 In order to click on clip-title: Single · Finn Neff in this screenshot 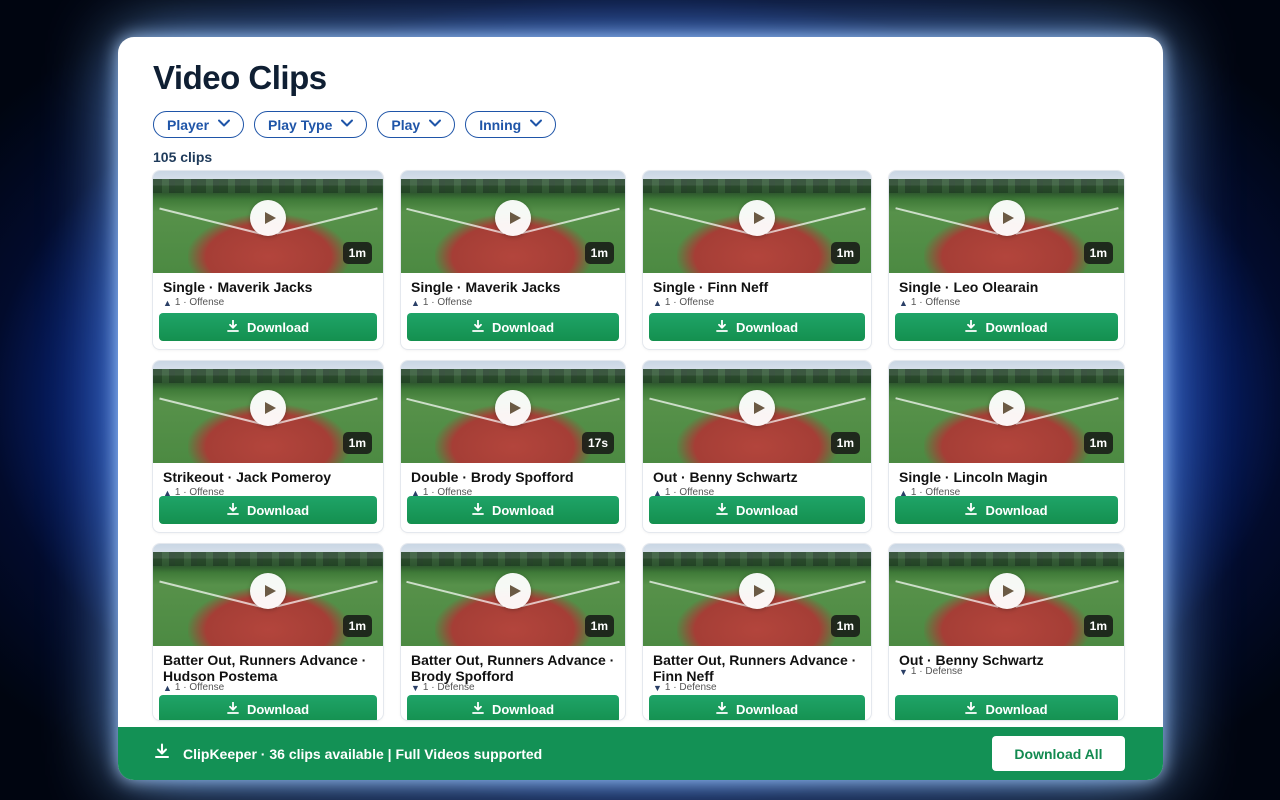, I will do `click(711, 287)`.